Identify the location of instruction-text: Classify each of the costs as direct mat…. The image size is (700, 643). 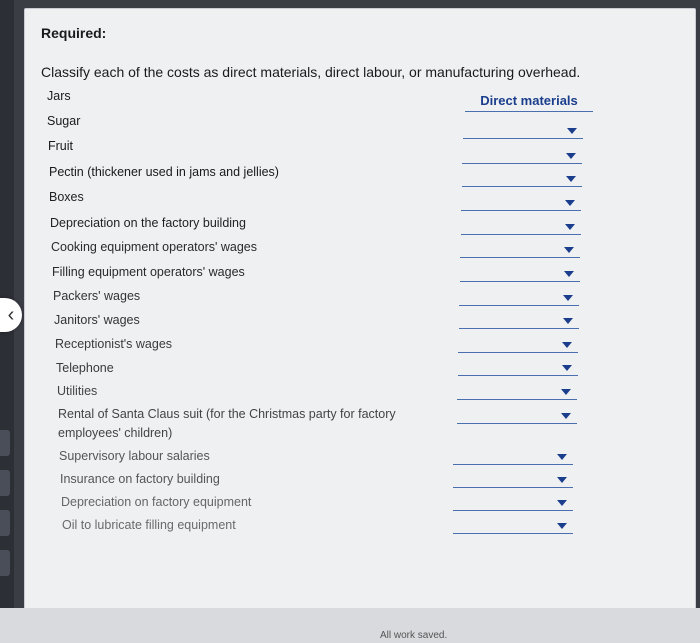
(311, 72).